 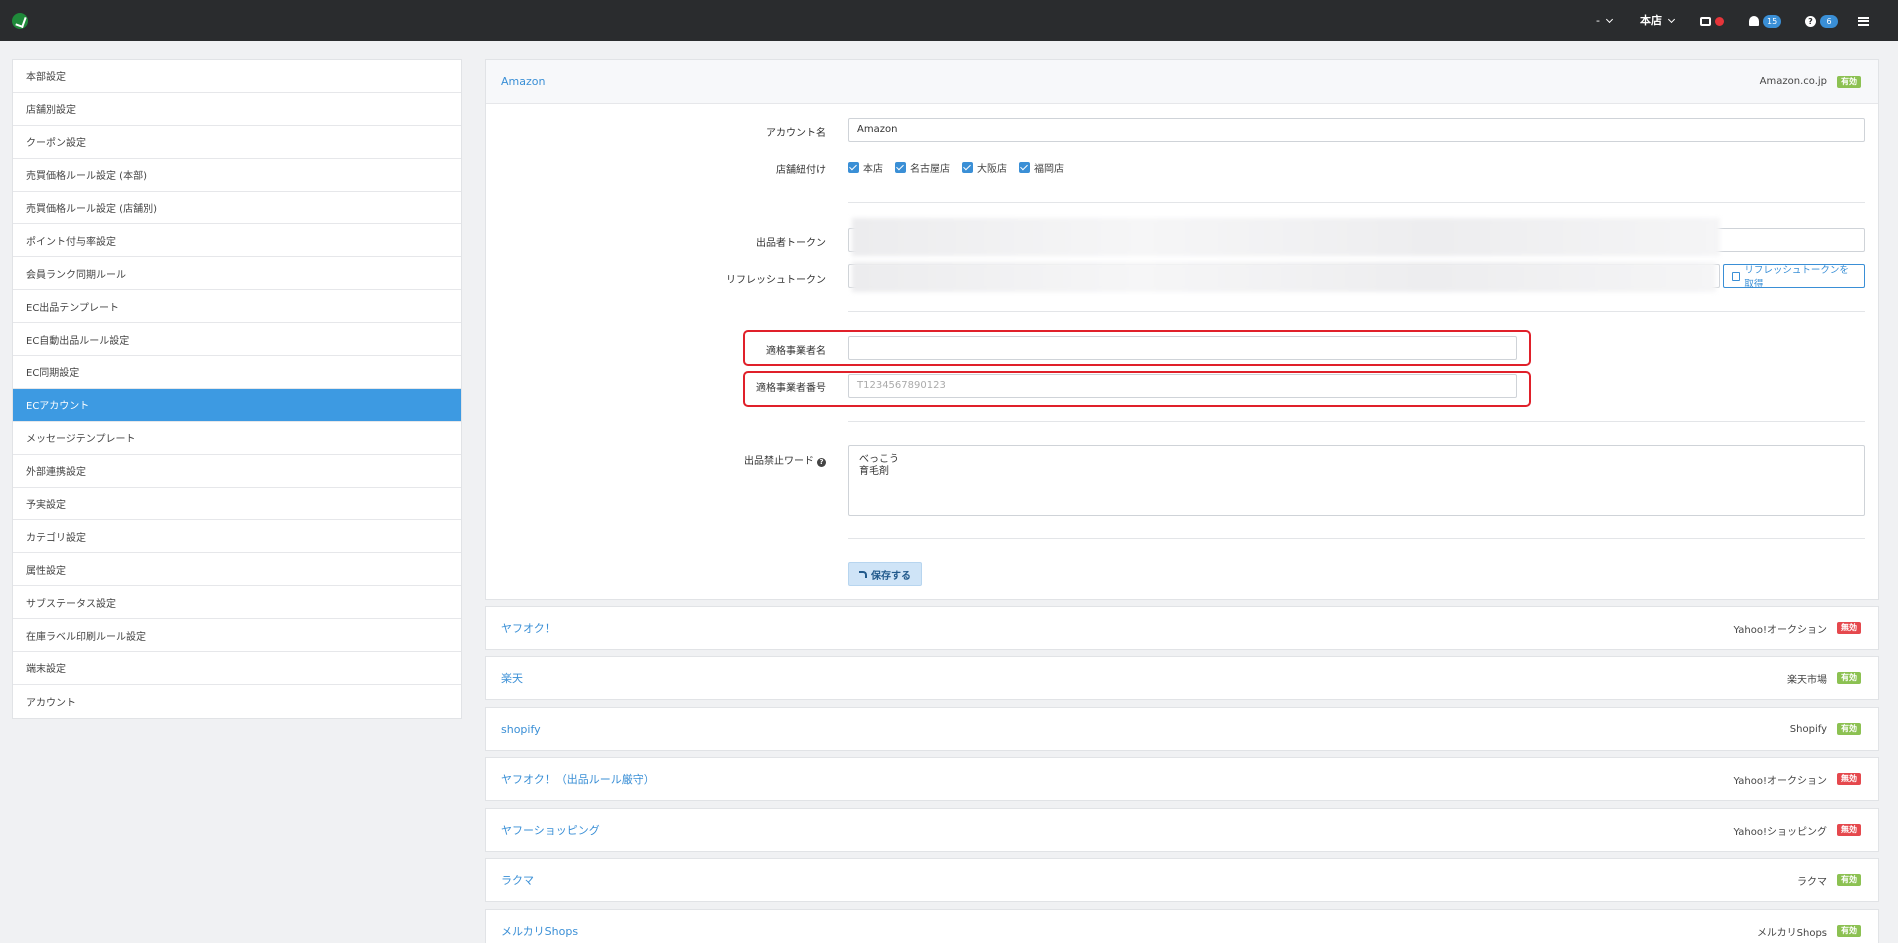 I want to click on get-refresh-token-button: リフレッシュトークンを取得, so click(x=1794, y=277).